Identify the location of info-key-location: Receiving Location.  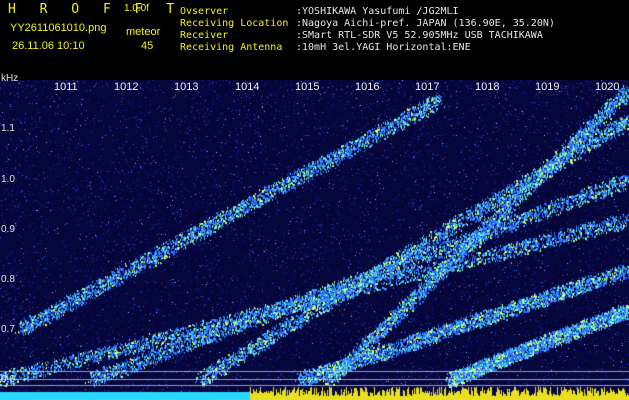
(234, 23).